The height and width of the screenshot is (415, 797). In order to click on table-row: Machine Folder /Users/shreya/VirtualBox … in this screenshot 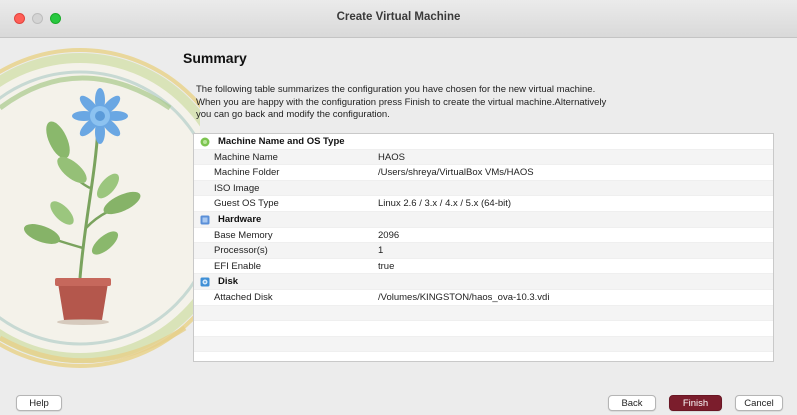, I will do `click(483, 173)`.